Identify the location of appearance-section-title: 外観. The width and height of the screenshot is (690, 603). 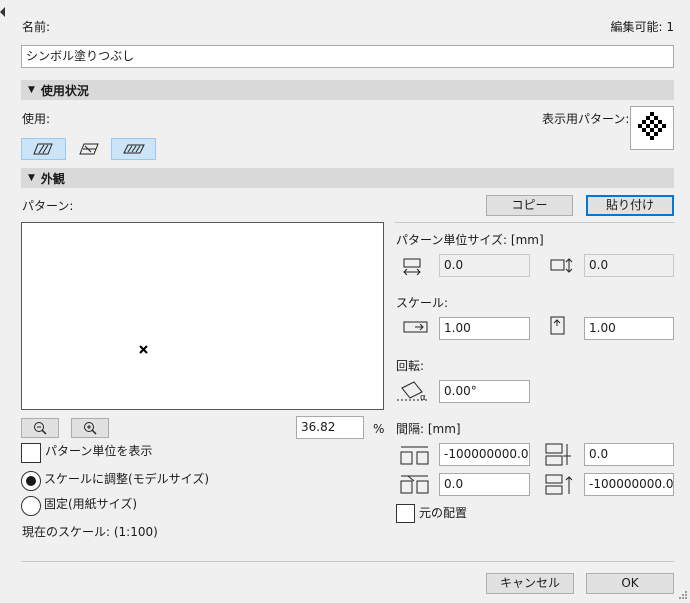
(52, 178).